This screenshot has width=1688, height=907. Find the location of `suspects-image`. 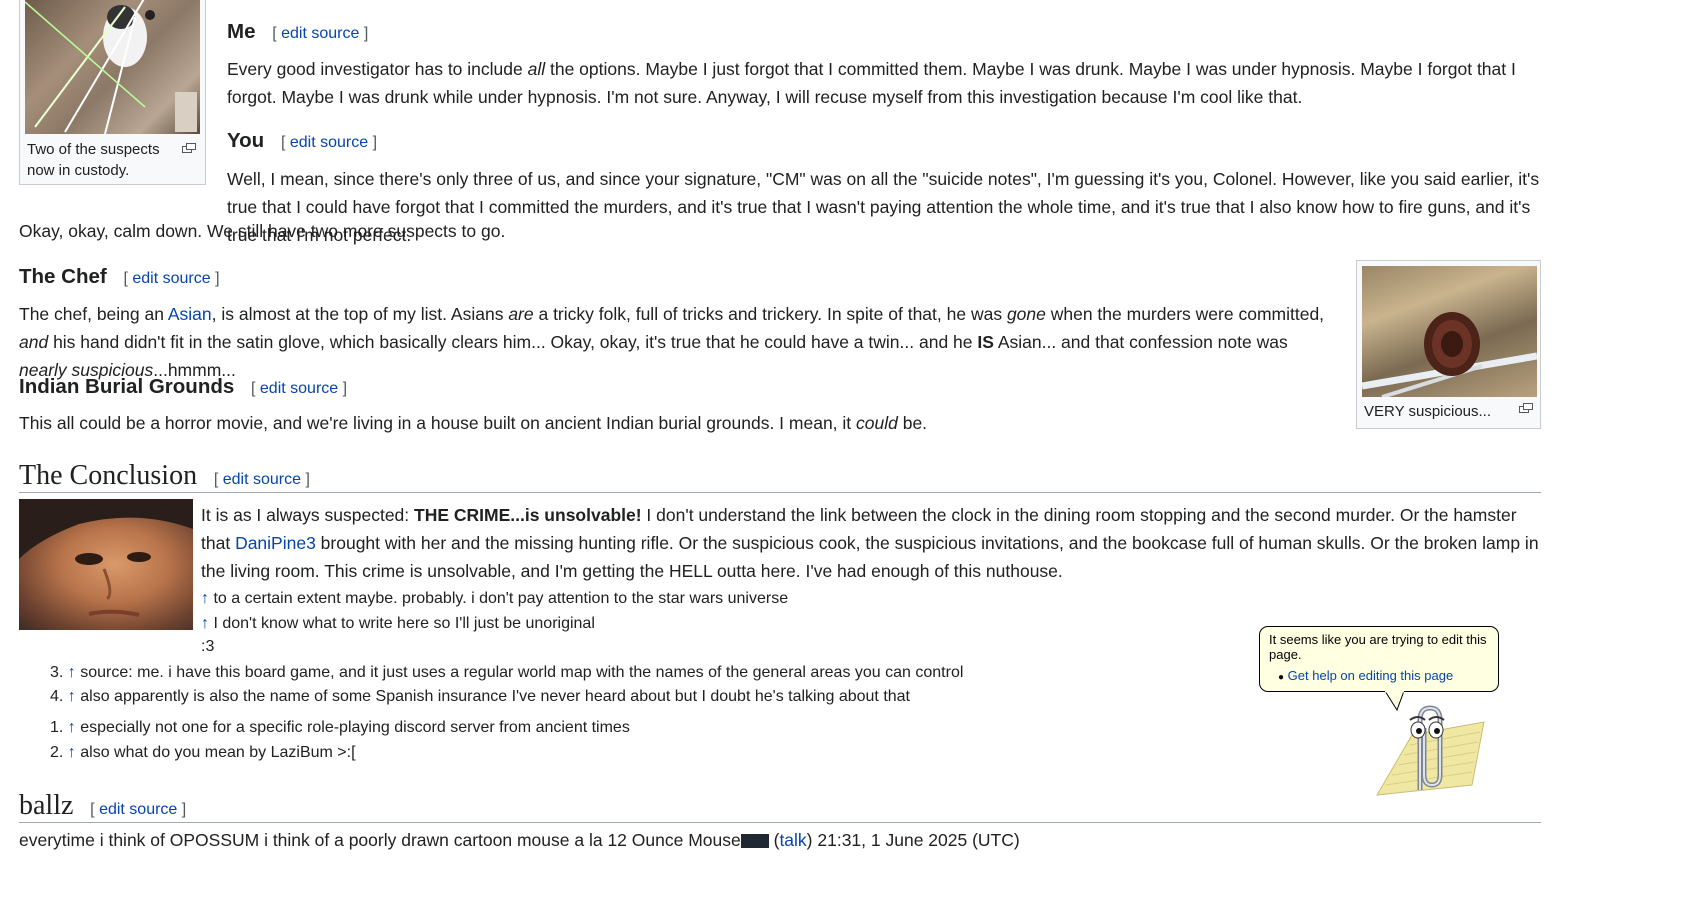

suspects-image is located at coordinates (112, 67).